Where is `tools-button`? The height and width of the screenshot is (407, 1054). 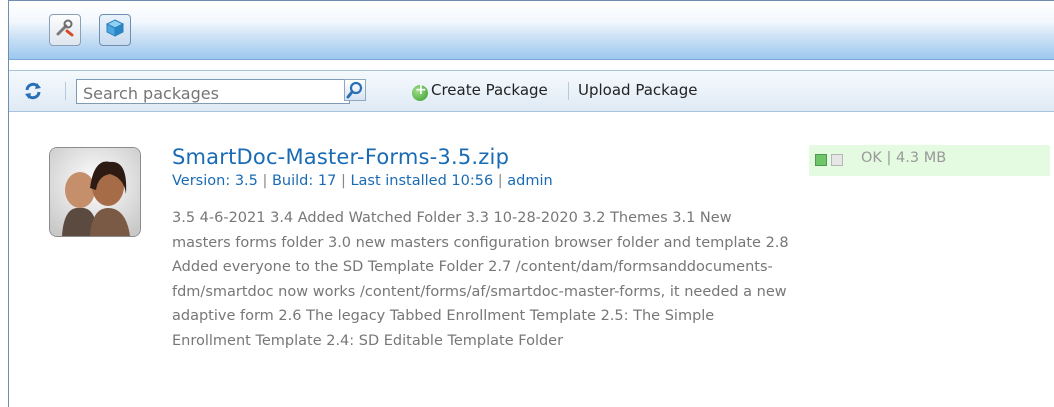
tools-button is located at coordinates (65, 30).